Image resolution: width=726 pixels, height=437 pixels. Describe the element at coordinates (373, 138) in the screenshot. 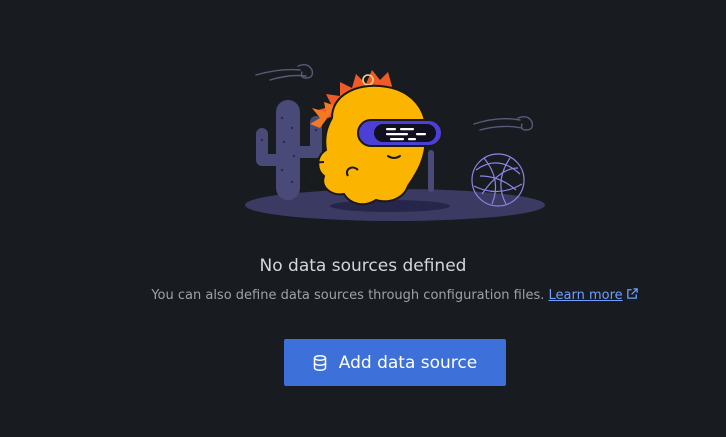

I see `grafana-mascot` at that location.